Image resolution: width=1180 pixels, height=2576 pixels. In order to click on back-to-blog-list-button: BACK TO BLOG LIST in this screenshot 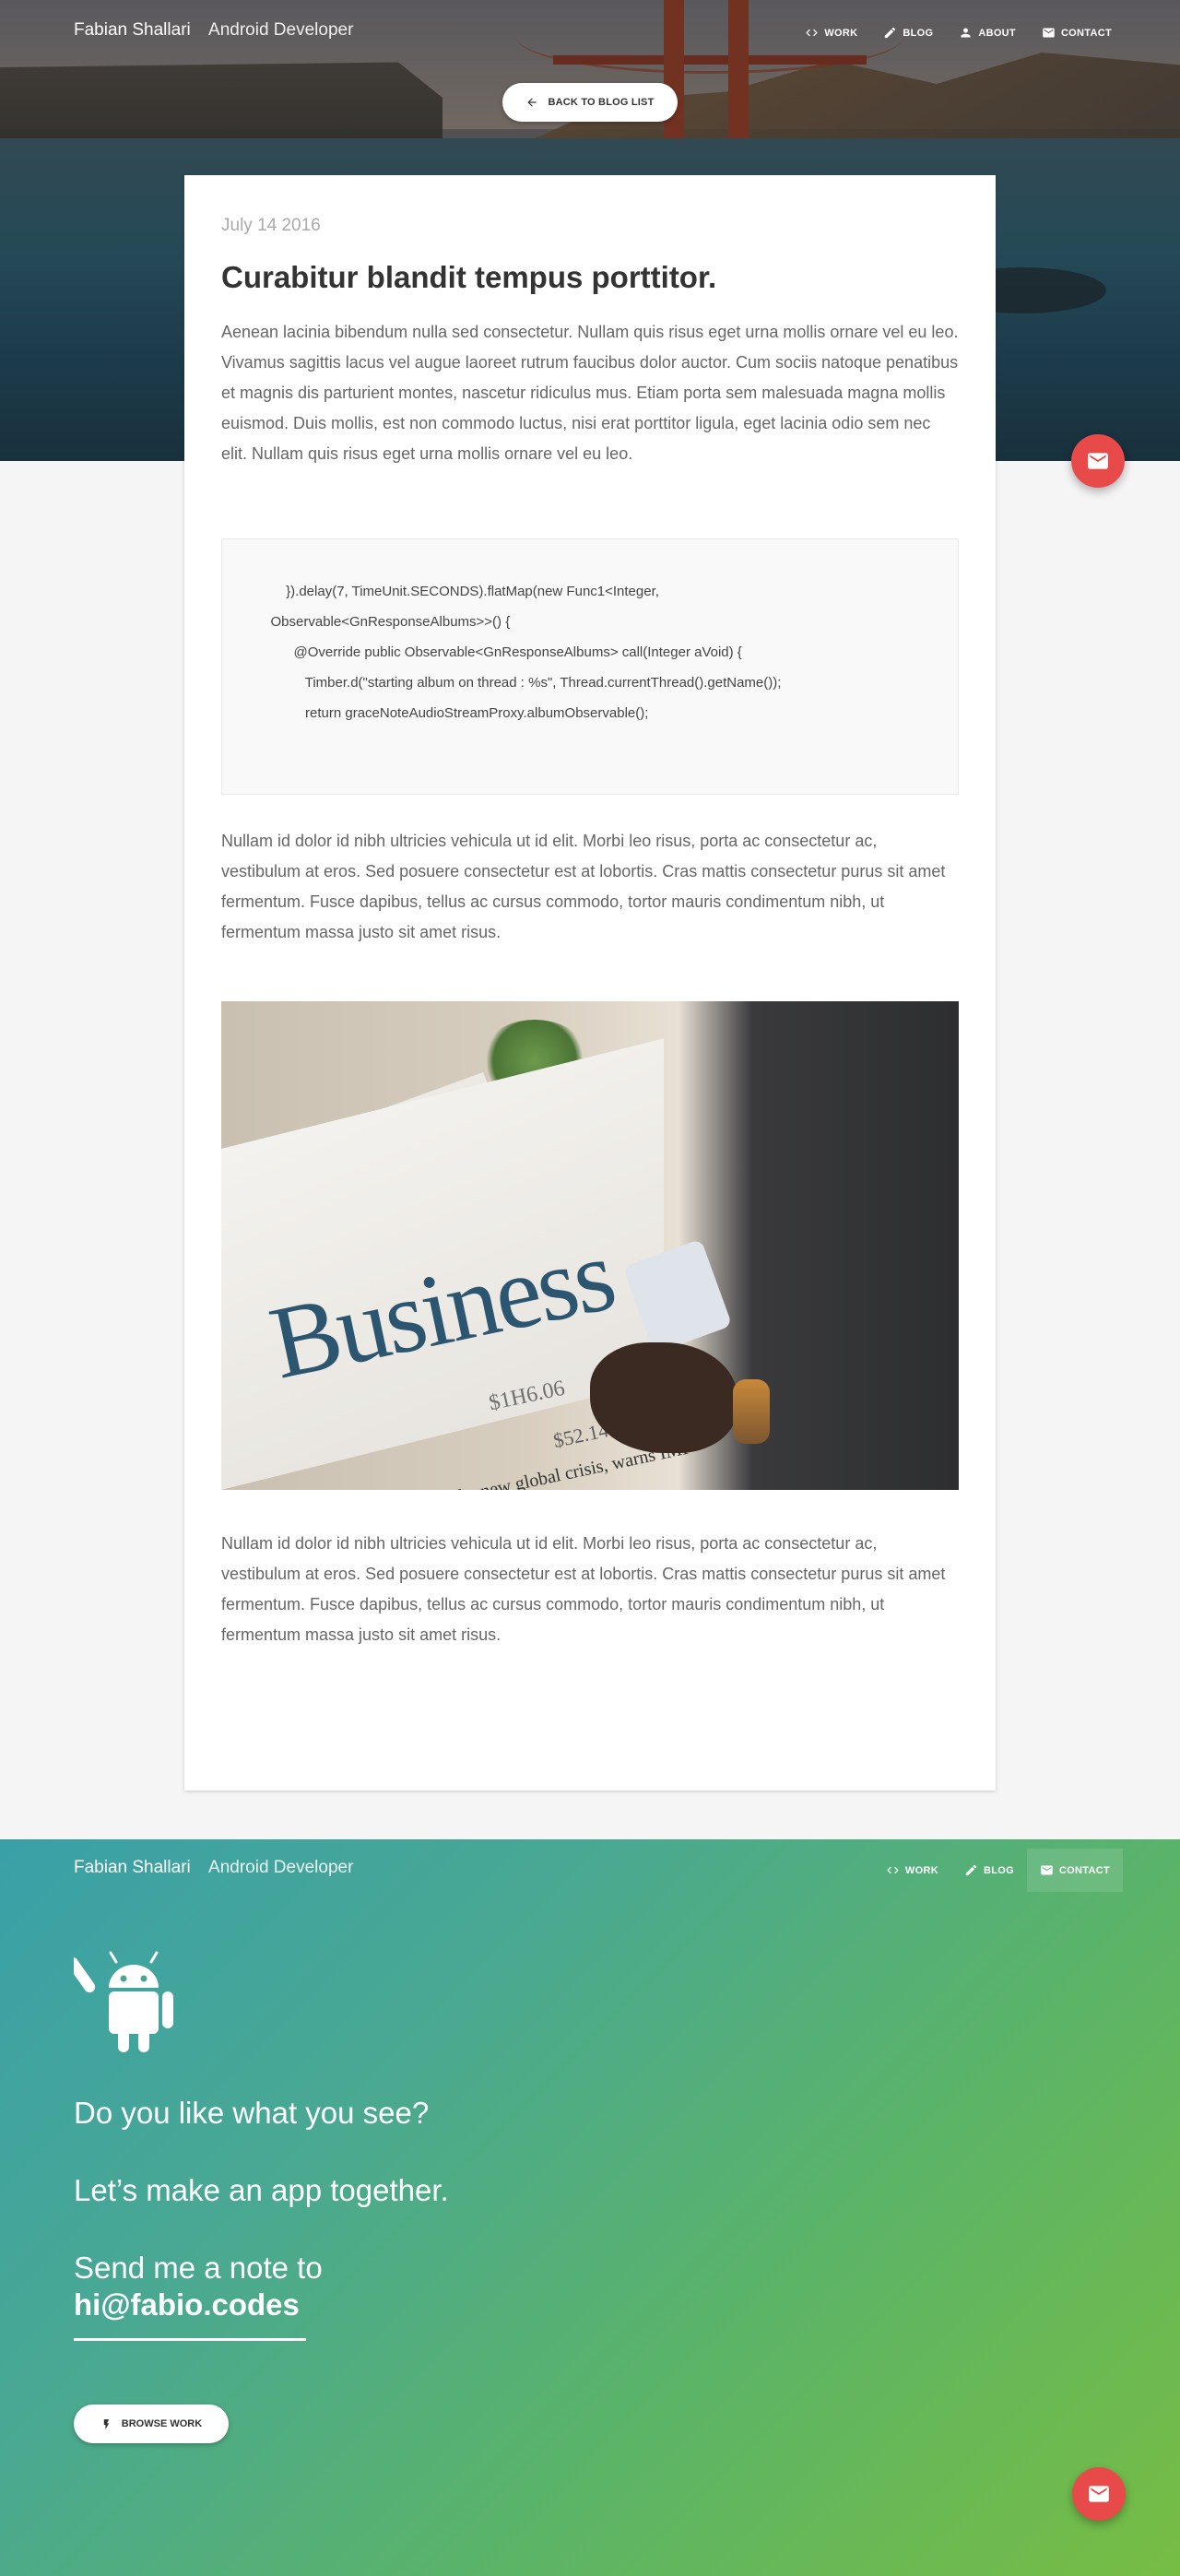, I will do `click(590, 102)`.